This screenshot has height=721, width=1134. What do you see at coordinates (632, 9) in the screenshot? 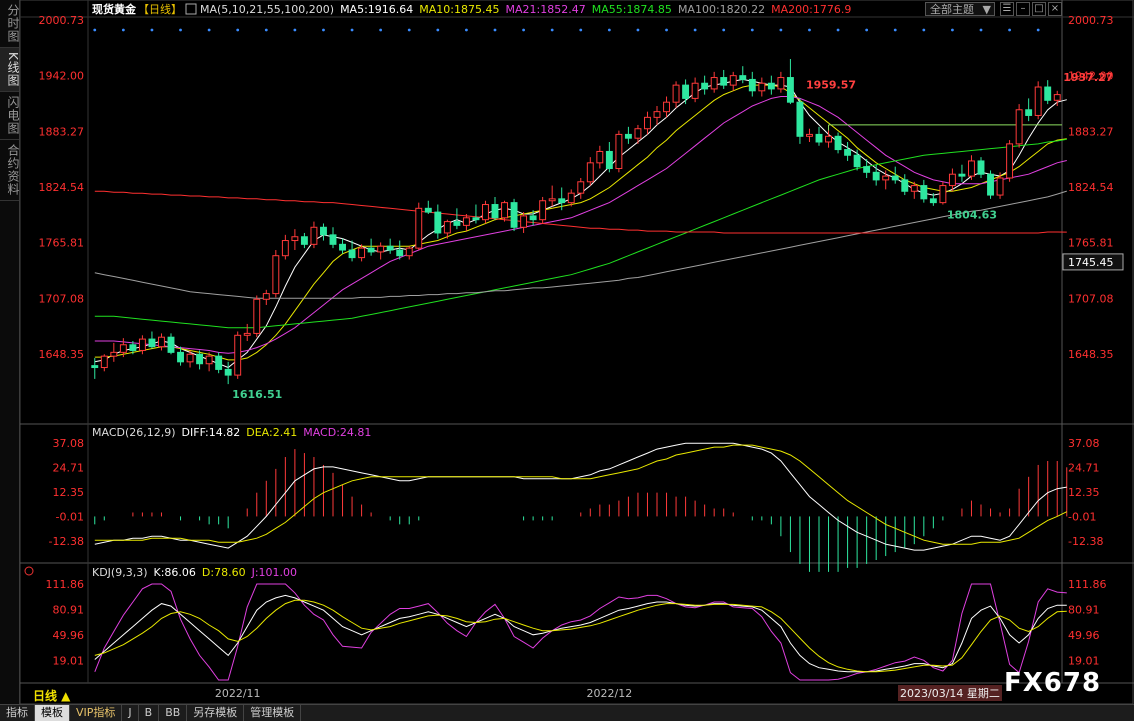
I see `ma-legend-item: MA55:1874.85` at bounding box center [632, 9].